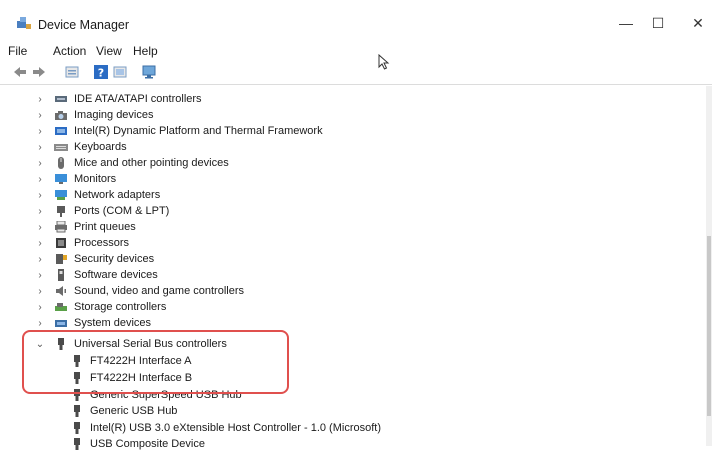 This screenshot has width=712, height=452. Describe the element at coordinates (61, 307) in the screenshot. I see `storage-controller-icon` at that location.